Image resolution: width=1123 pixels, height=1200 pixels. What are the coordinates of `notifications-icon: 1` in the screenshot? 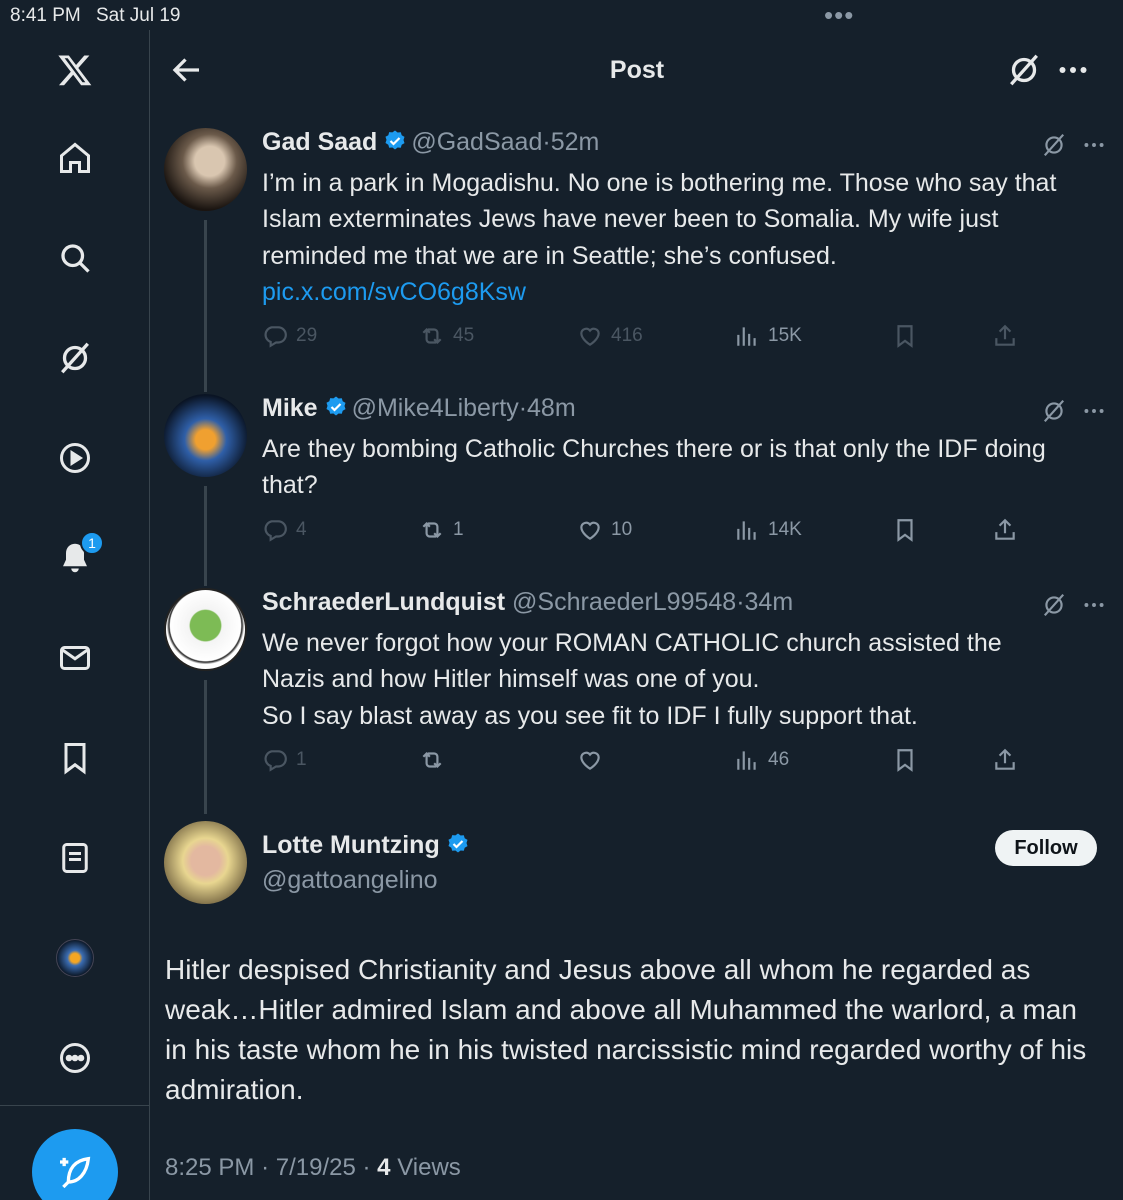 It's located at (77, 557).